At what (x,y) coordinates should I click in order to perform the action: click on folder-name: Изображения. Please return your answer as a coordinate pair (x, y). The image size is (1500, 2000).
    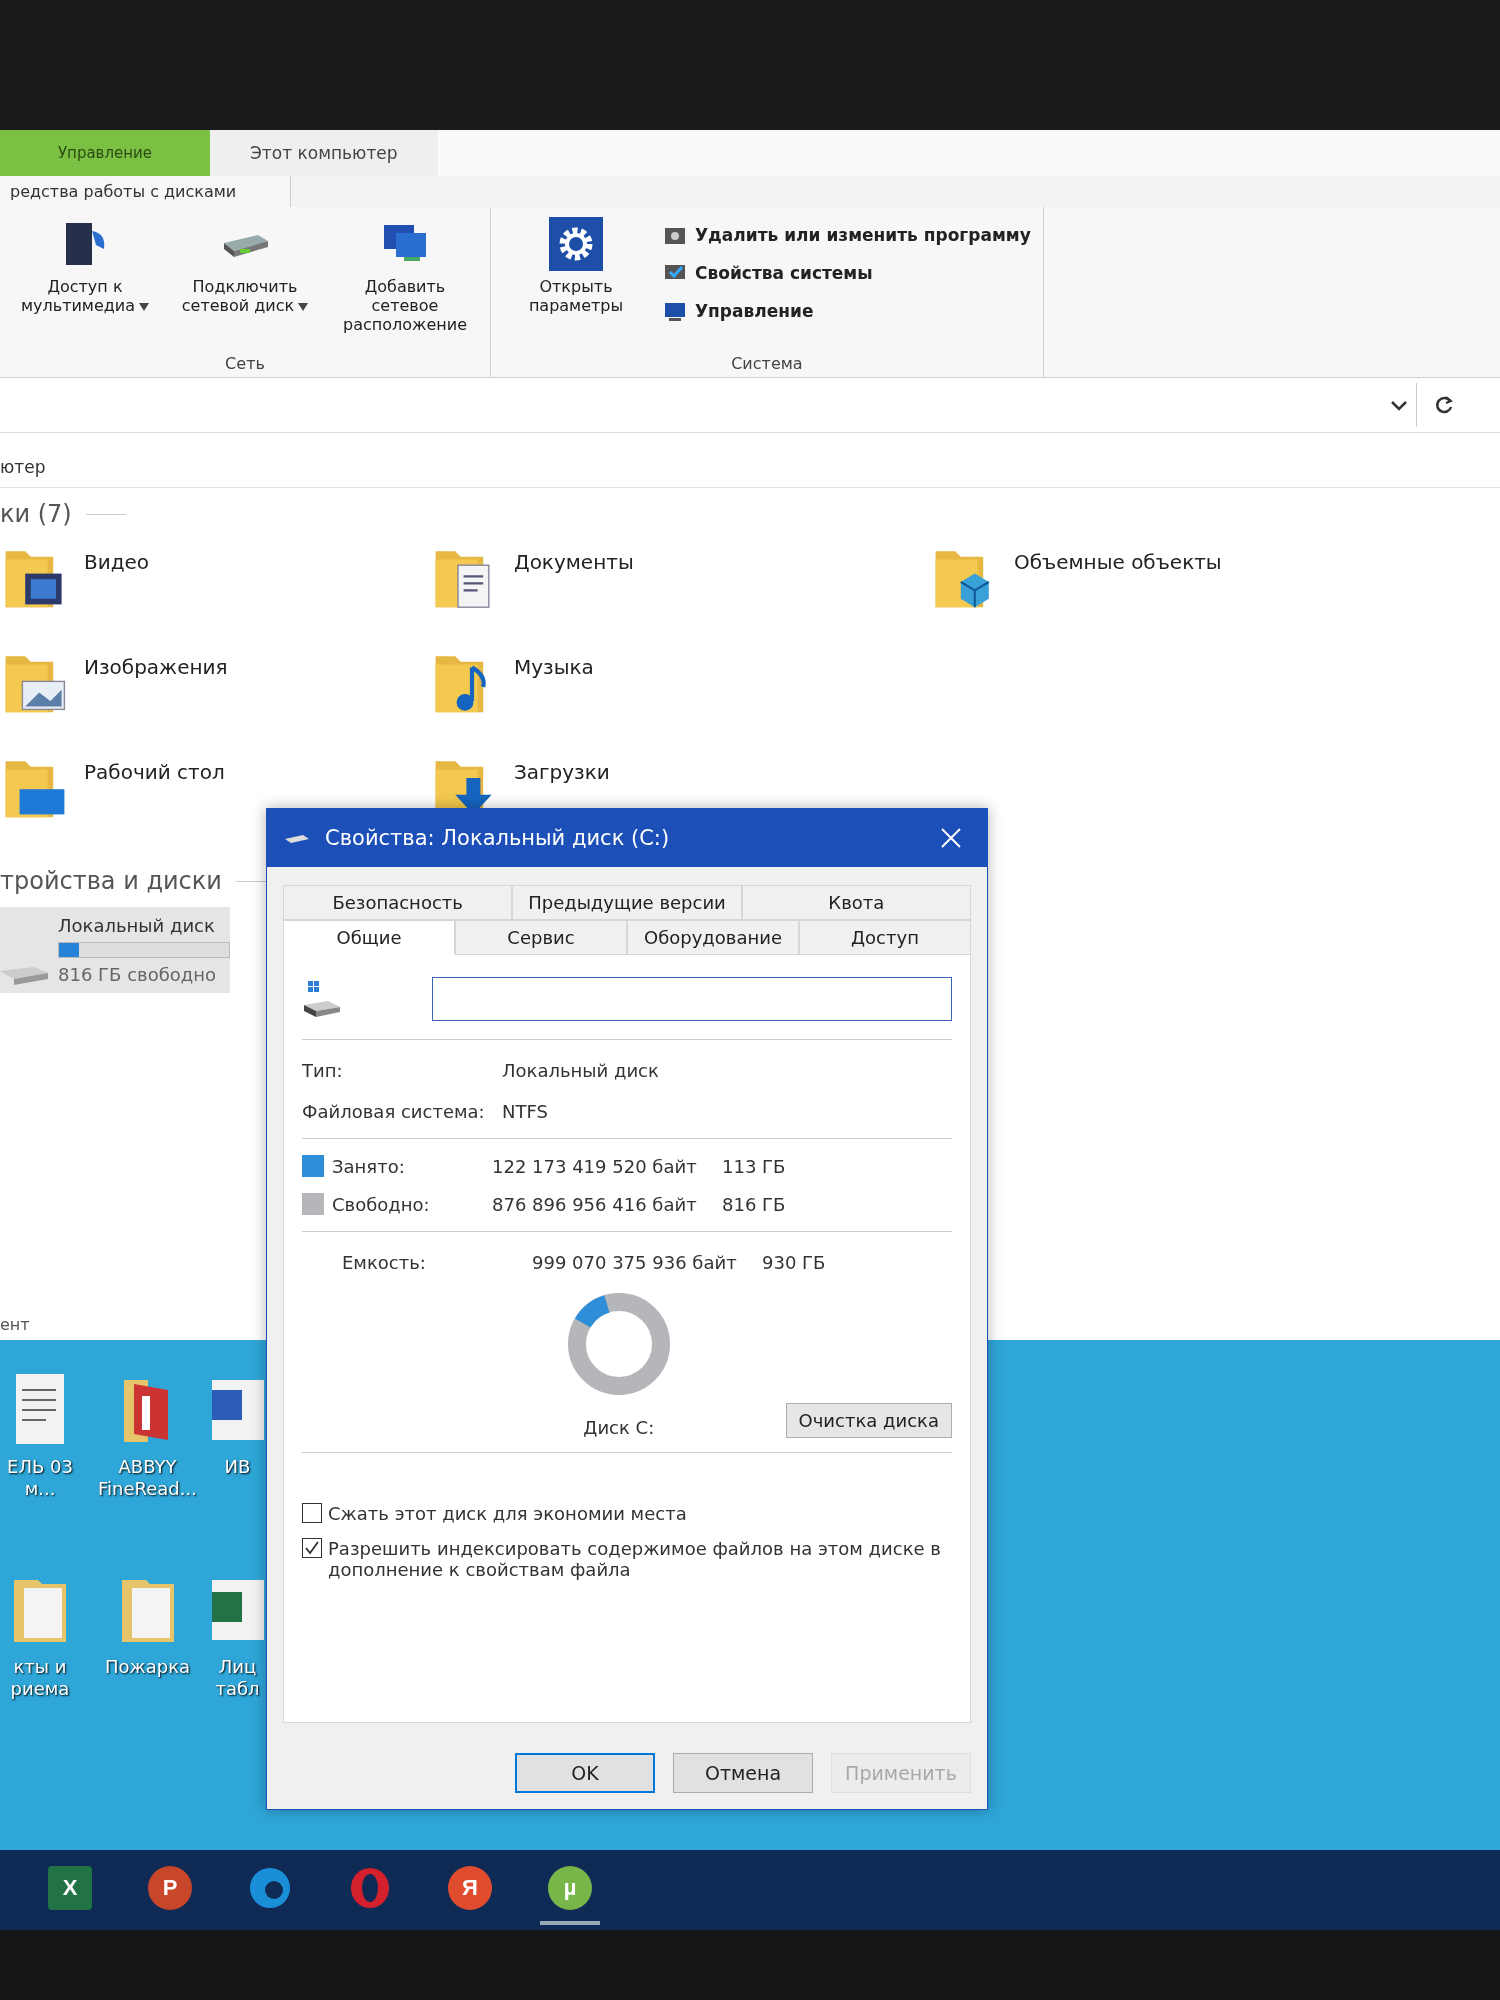
    Looking at the image, I should click on (156, 662).